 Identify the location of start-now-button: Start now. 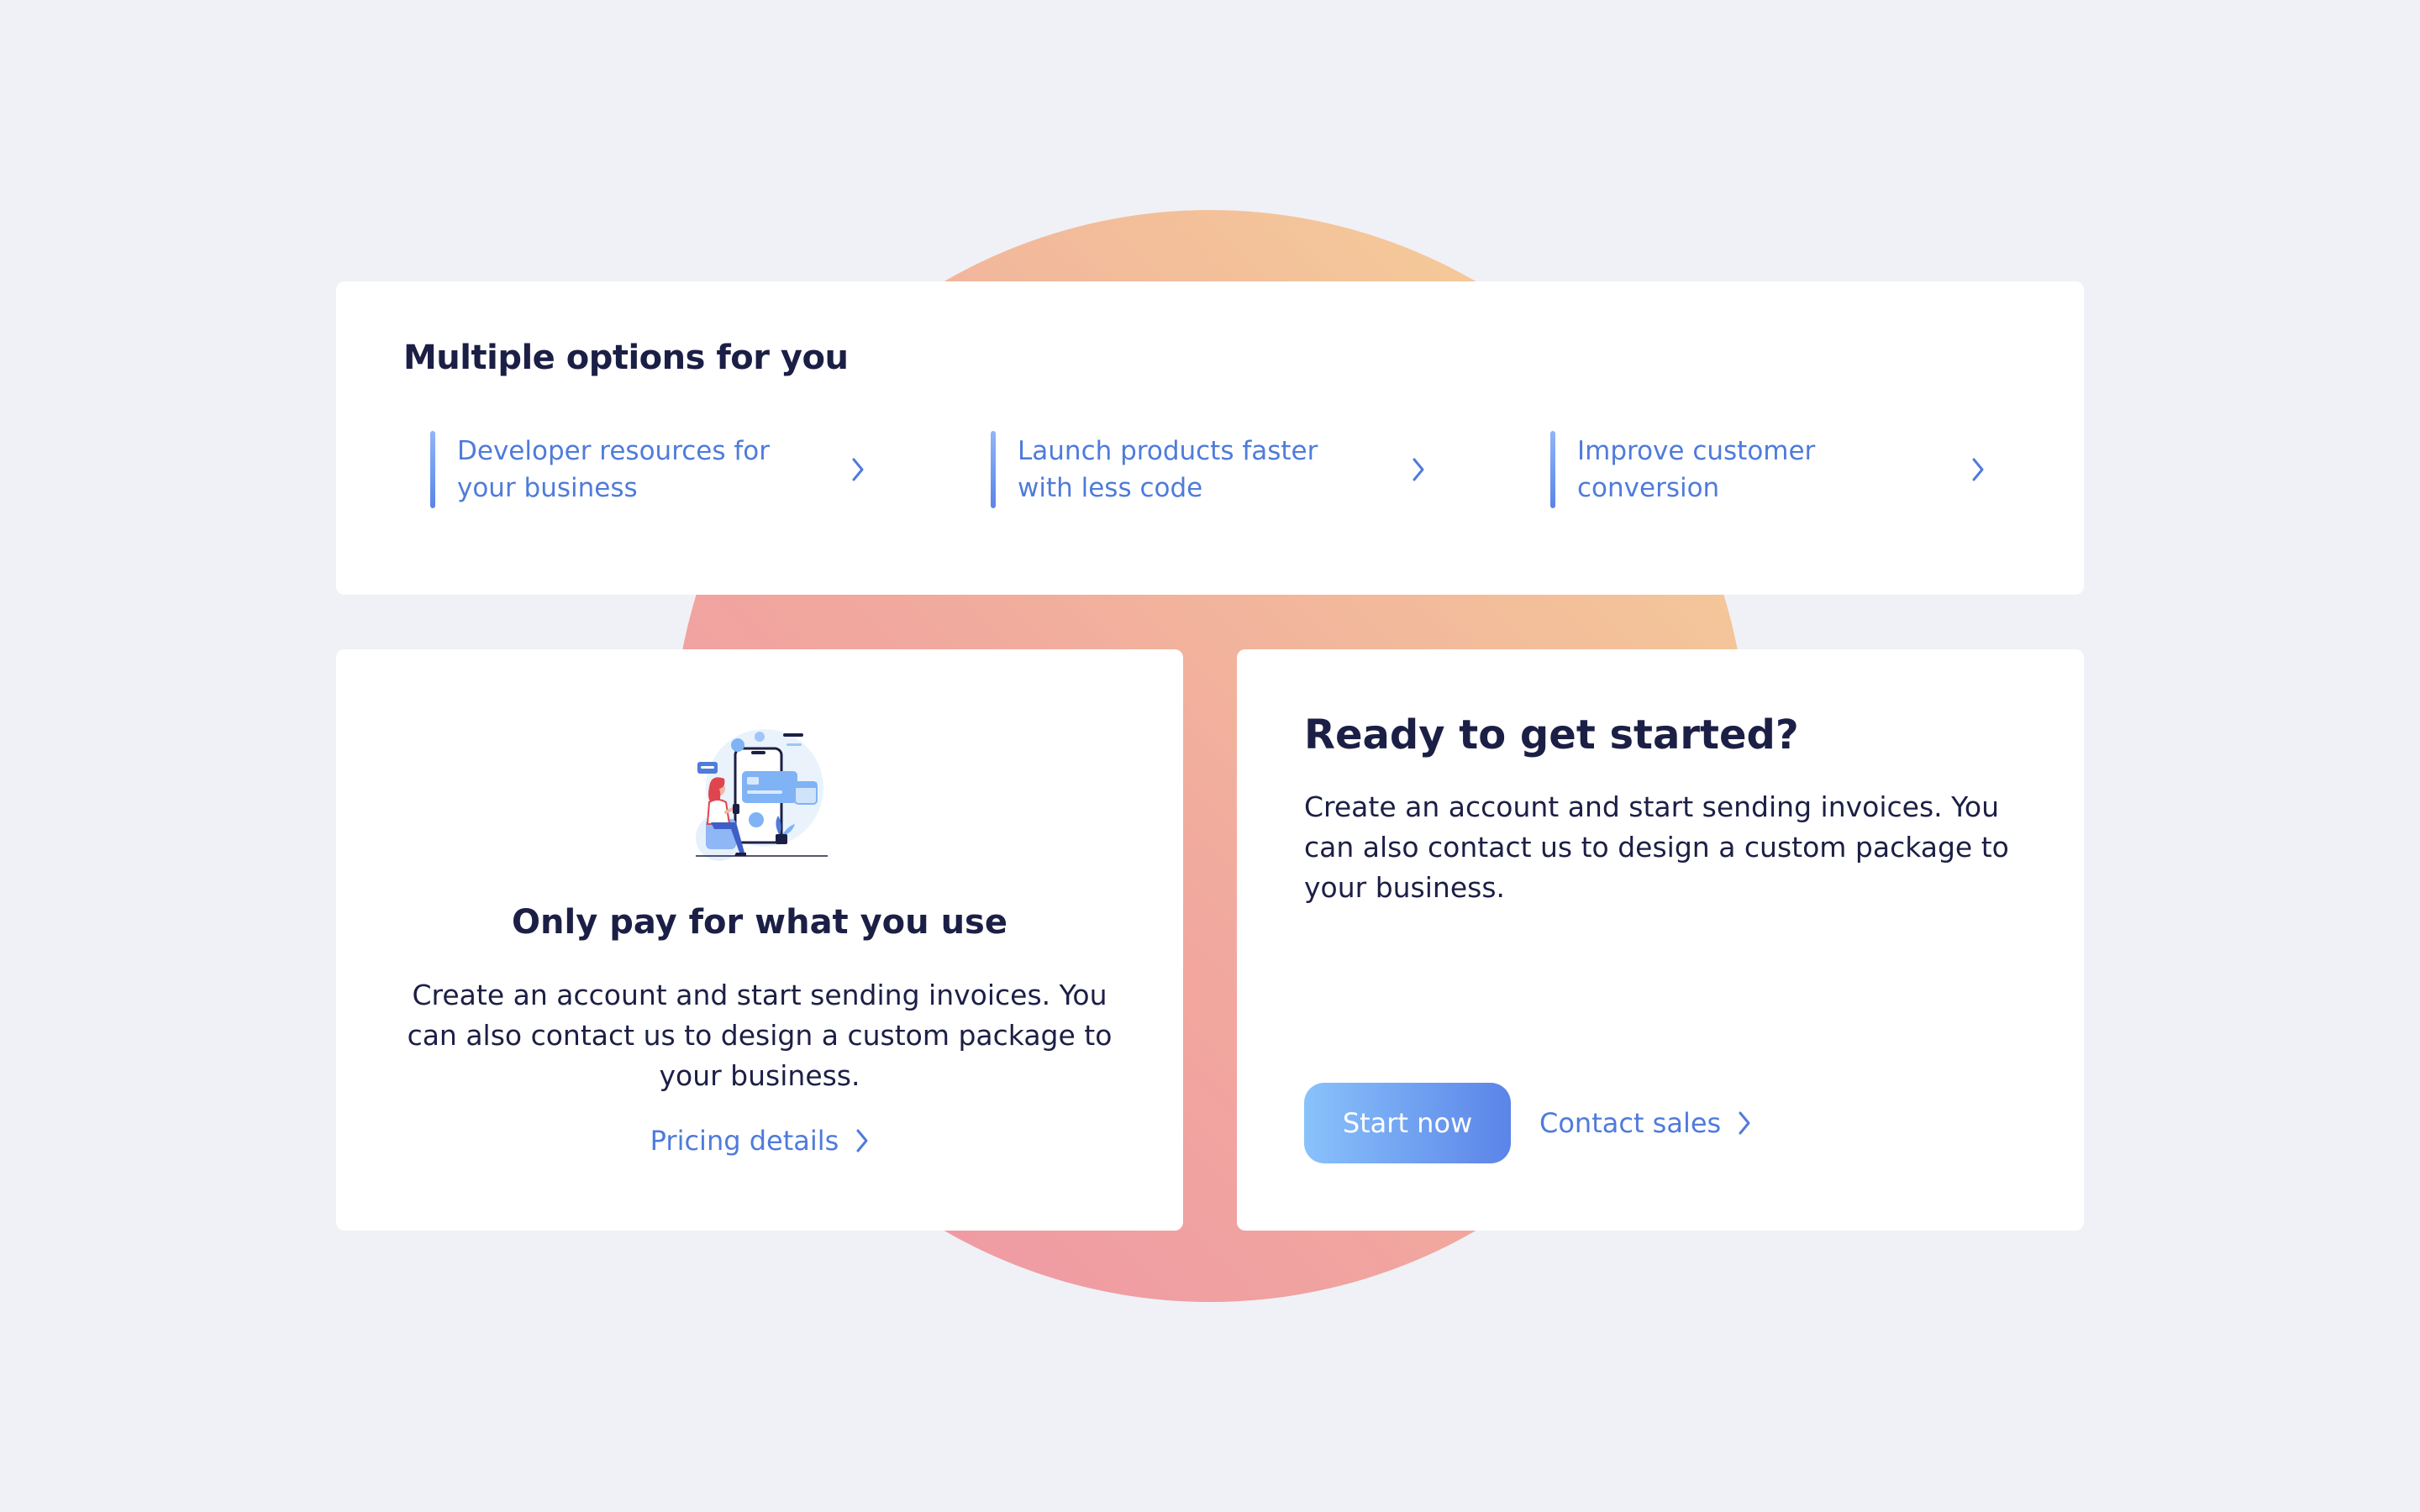
(1407, 1123).